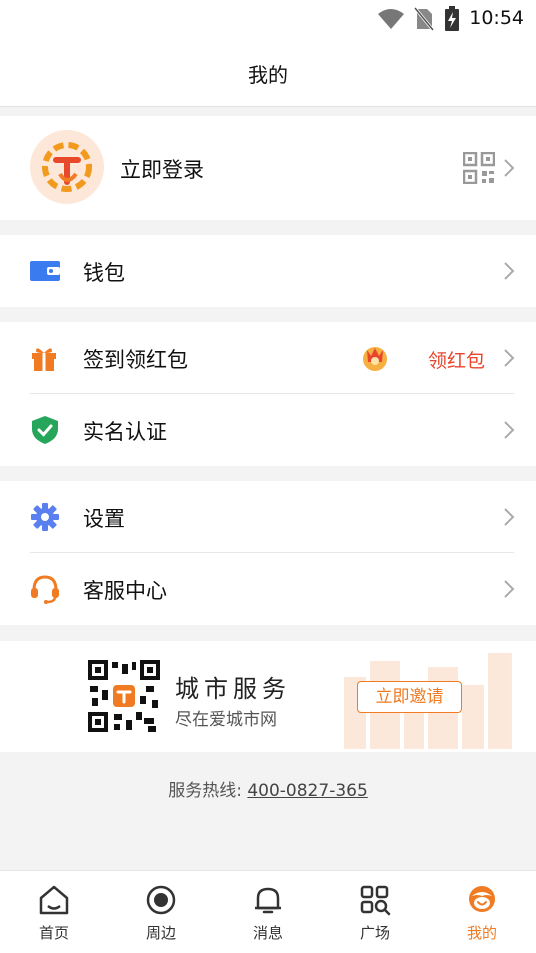 The image size is (536, 953). Describe the element at coordinates (307, 791) in the screenshot. I see `hotline-number: 400-0827-365` at that location.